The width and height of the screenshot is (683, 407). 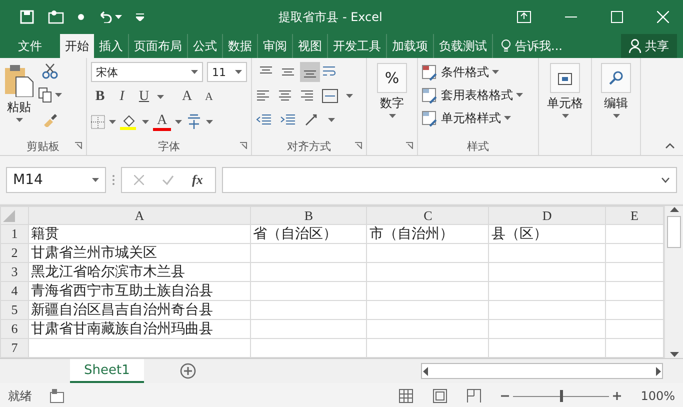 I want to click on close-icon, so click(x=663, y=17).